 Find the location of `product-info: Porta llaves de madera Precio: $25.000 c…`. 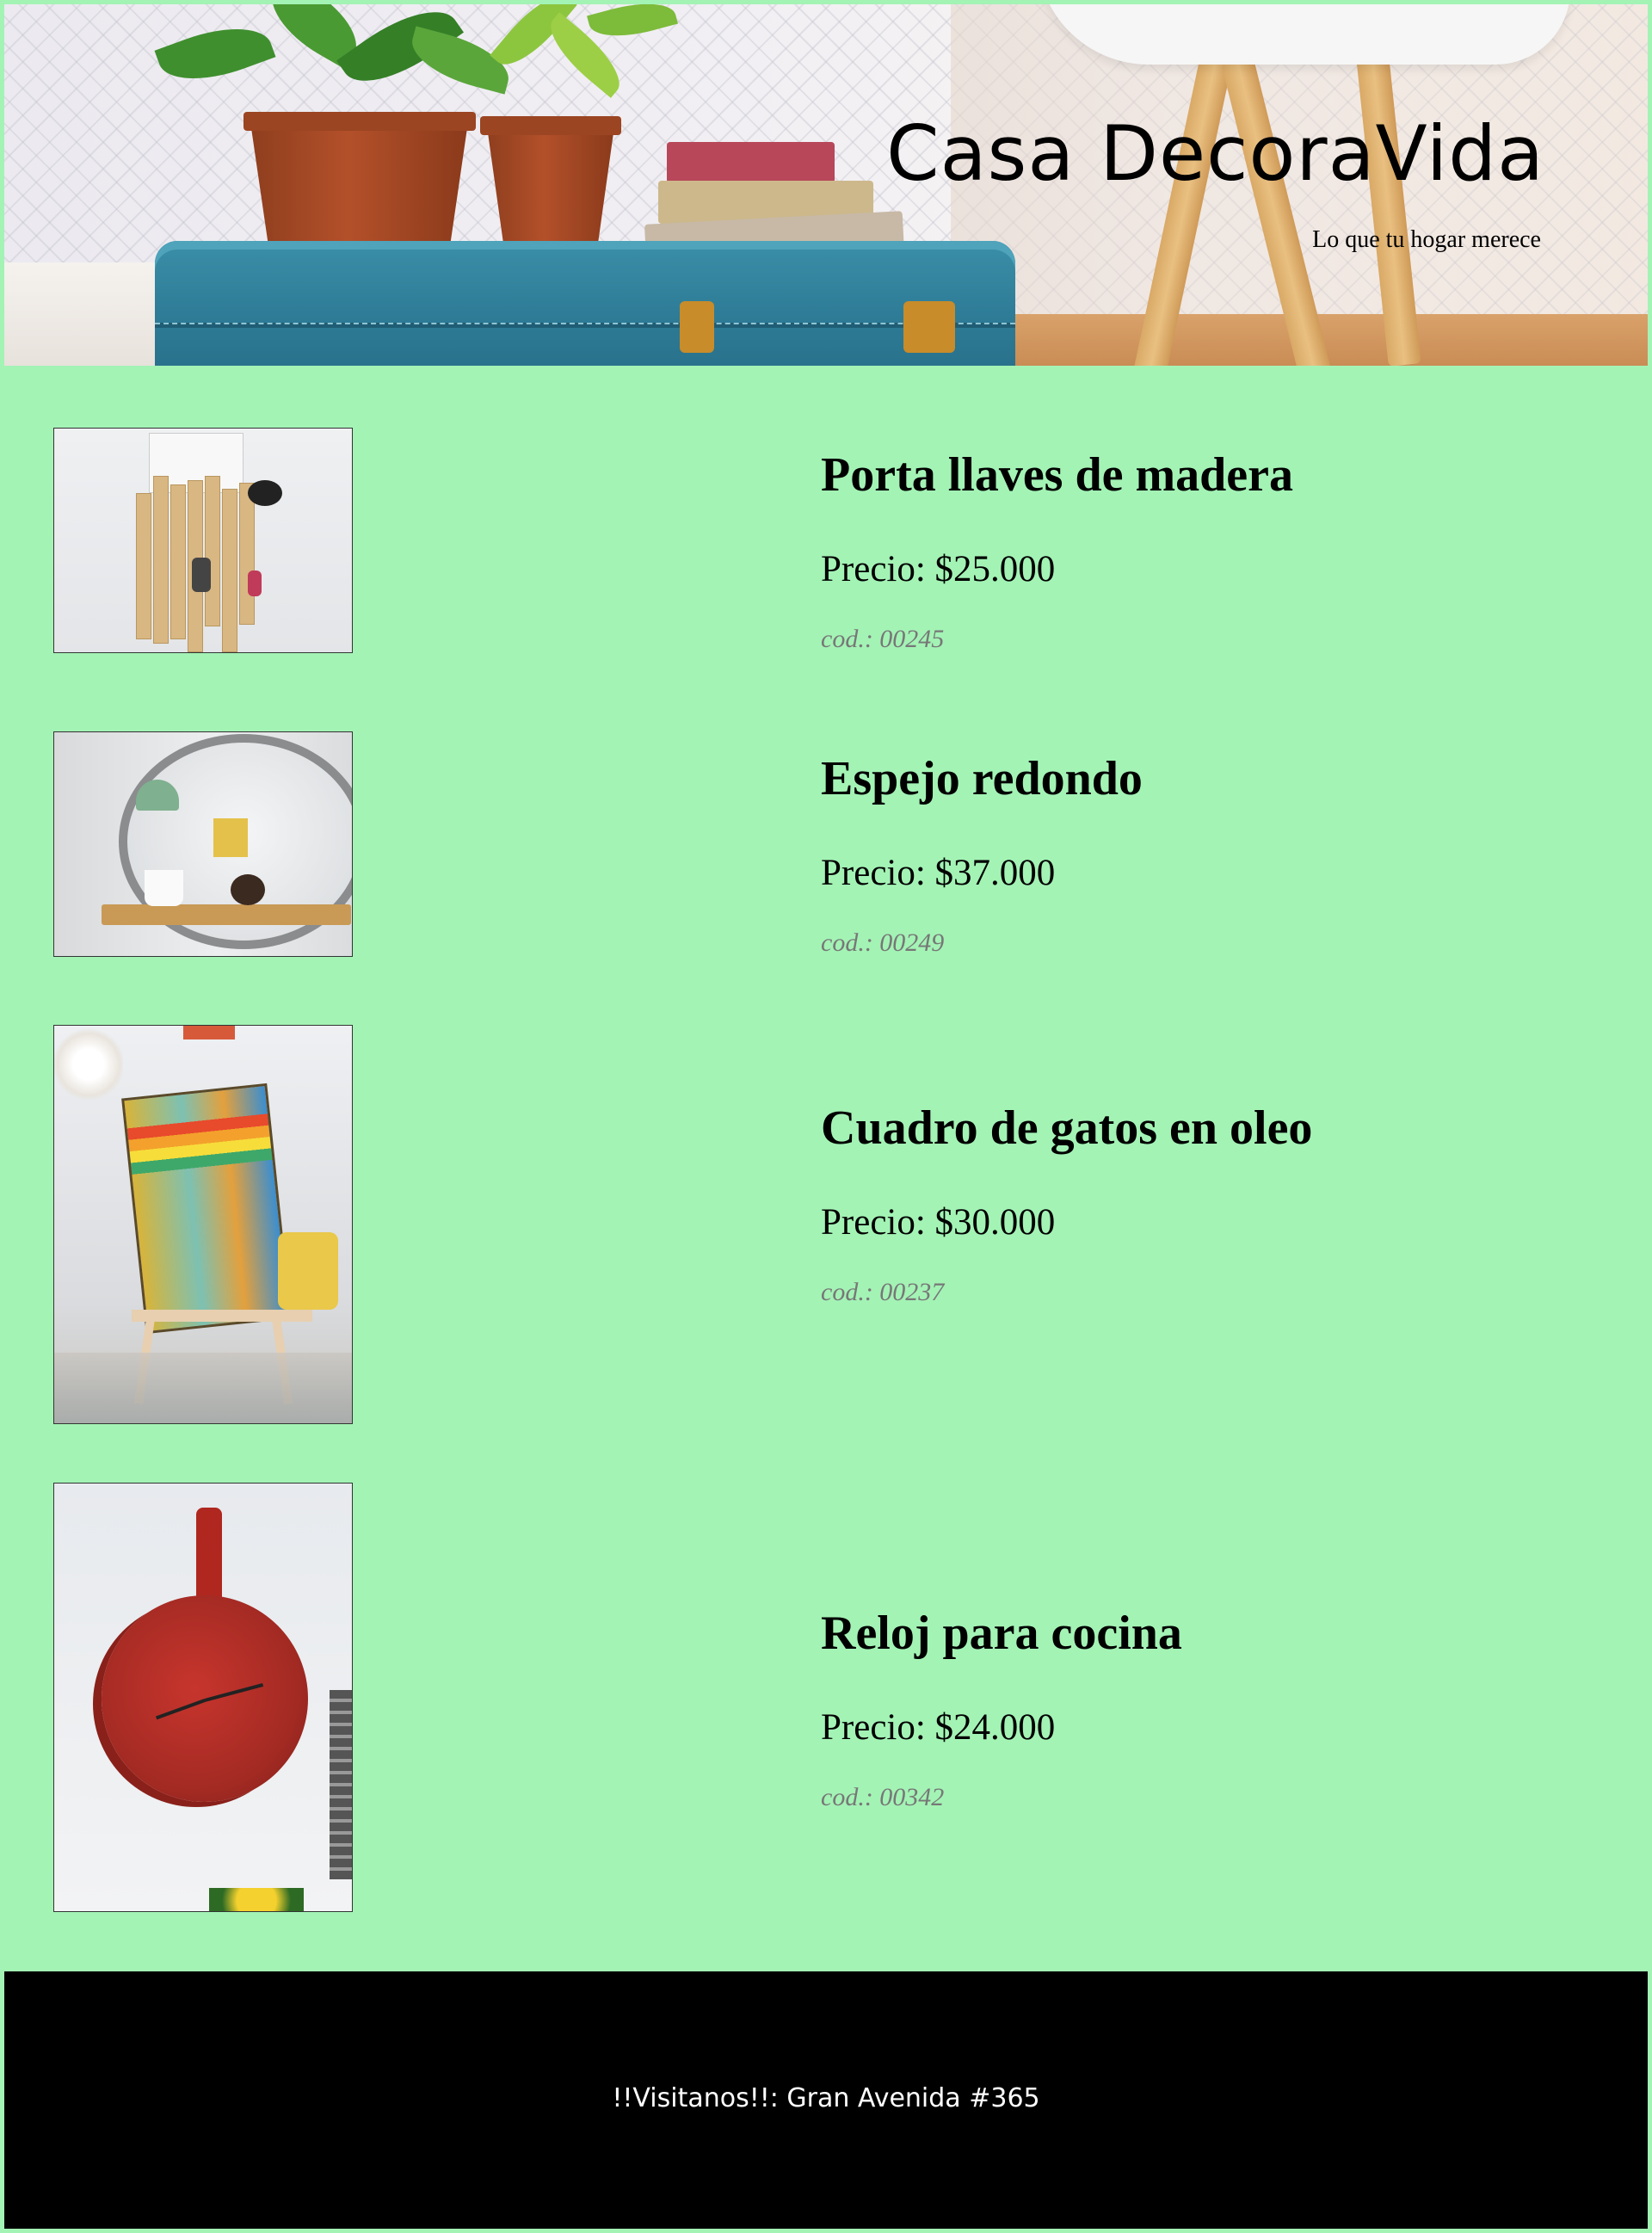

product-info: Porta llaves de madera Precio: $25.000 c… is located at coordinates (1087, 550).